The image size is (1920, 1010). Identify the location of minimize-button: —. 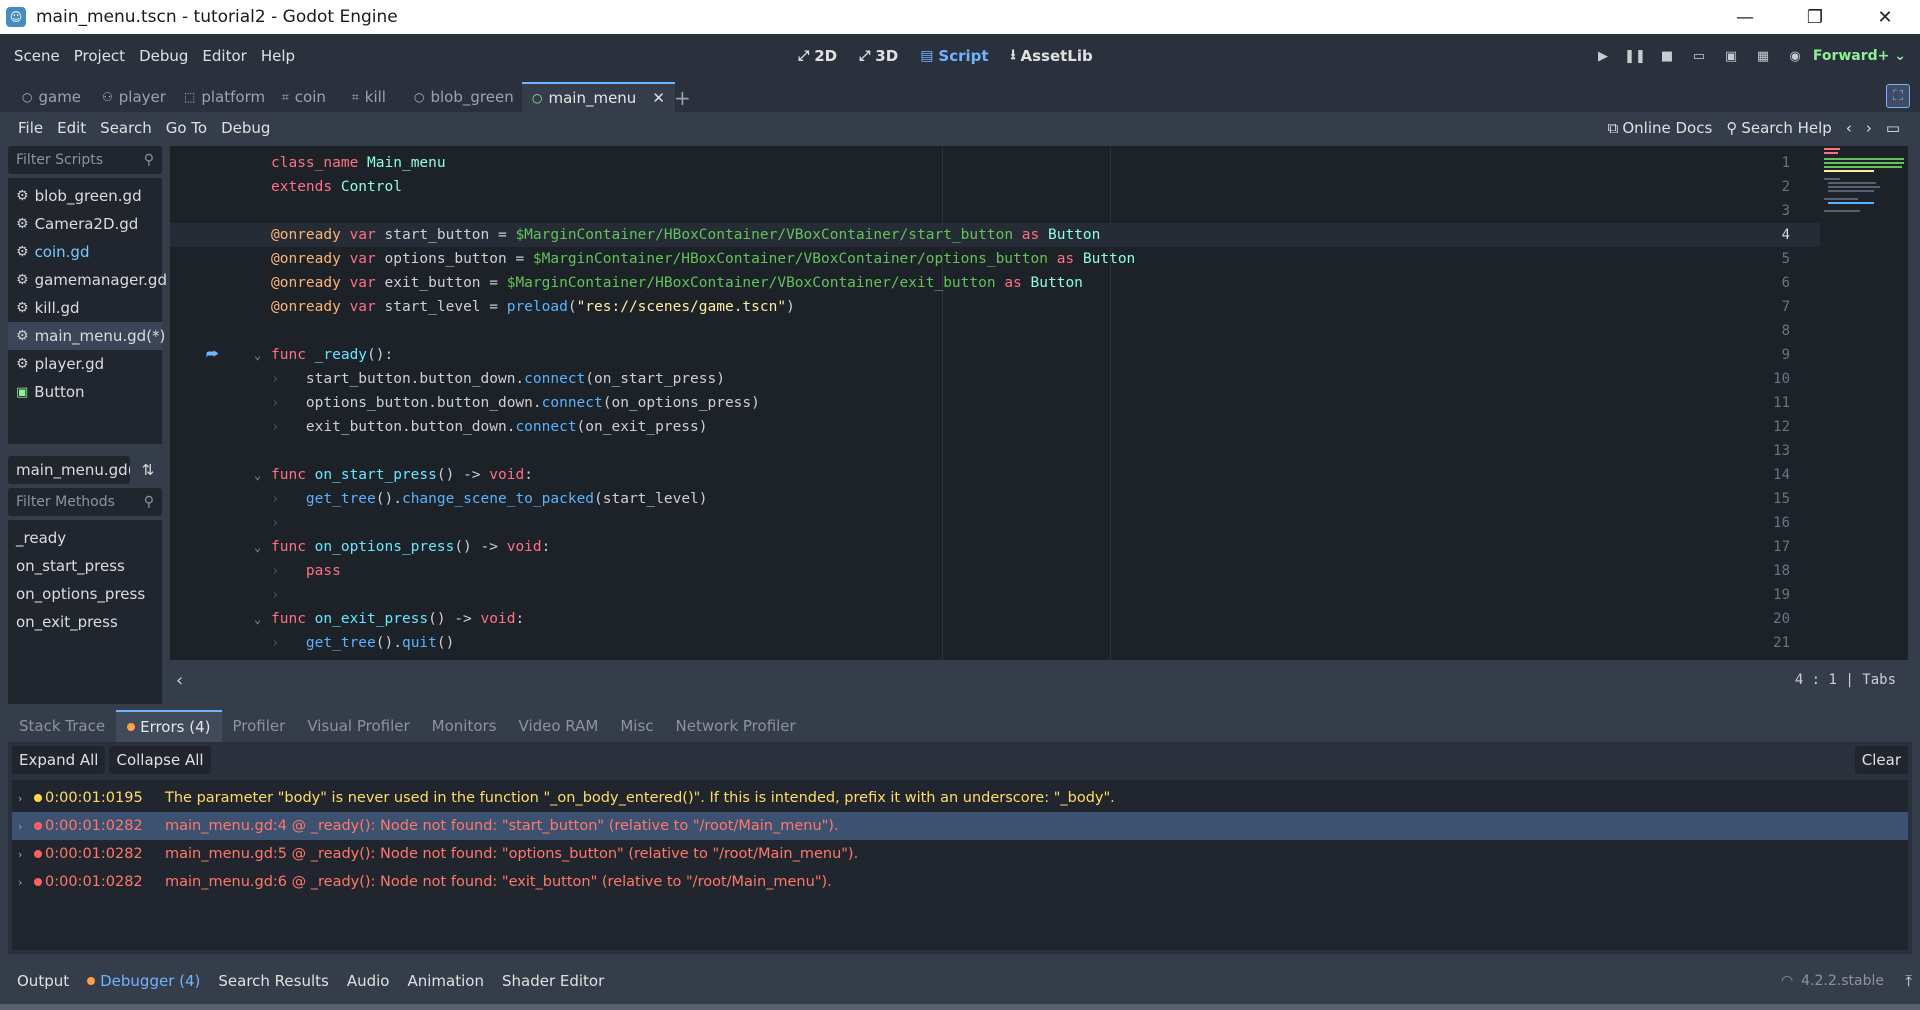
(1745, 17).